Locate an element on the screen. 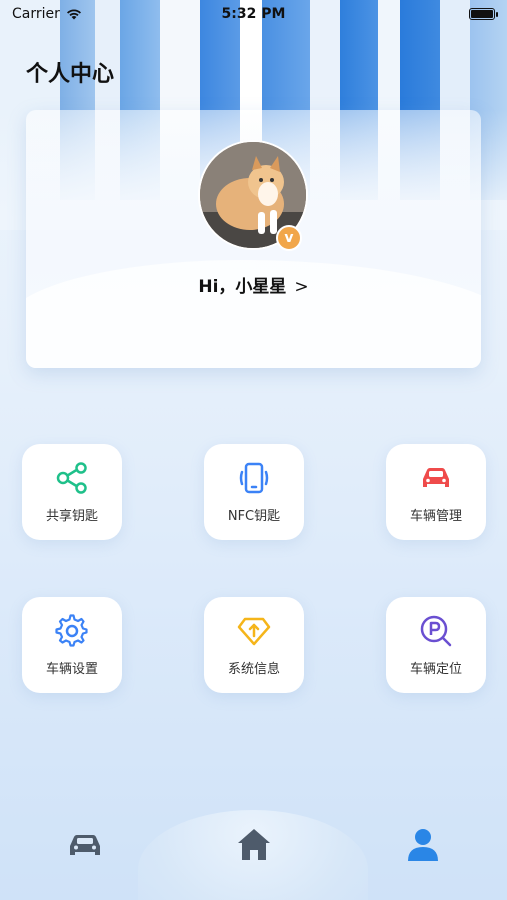 Image resolution: width=507 pixels, height=900 pixels. verified-badge-icon: v is located at coordinates (289, 238).